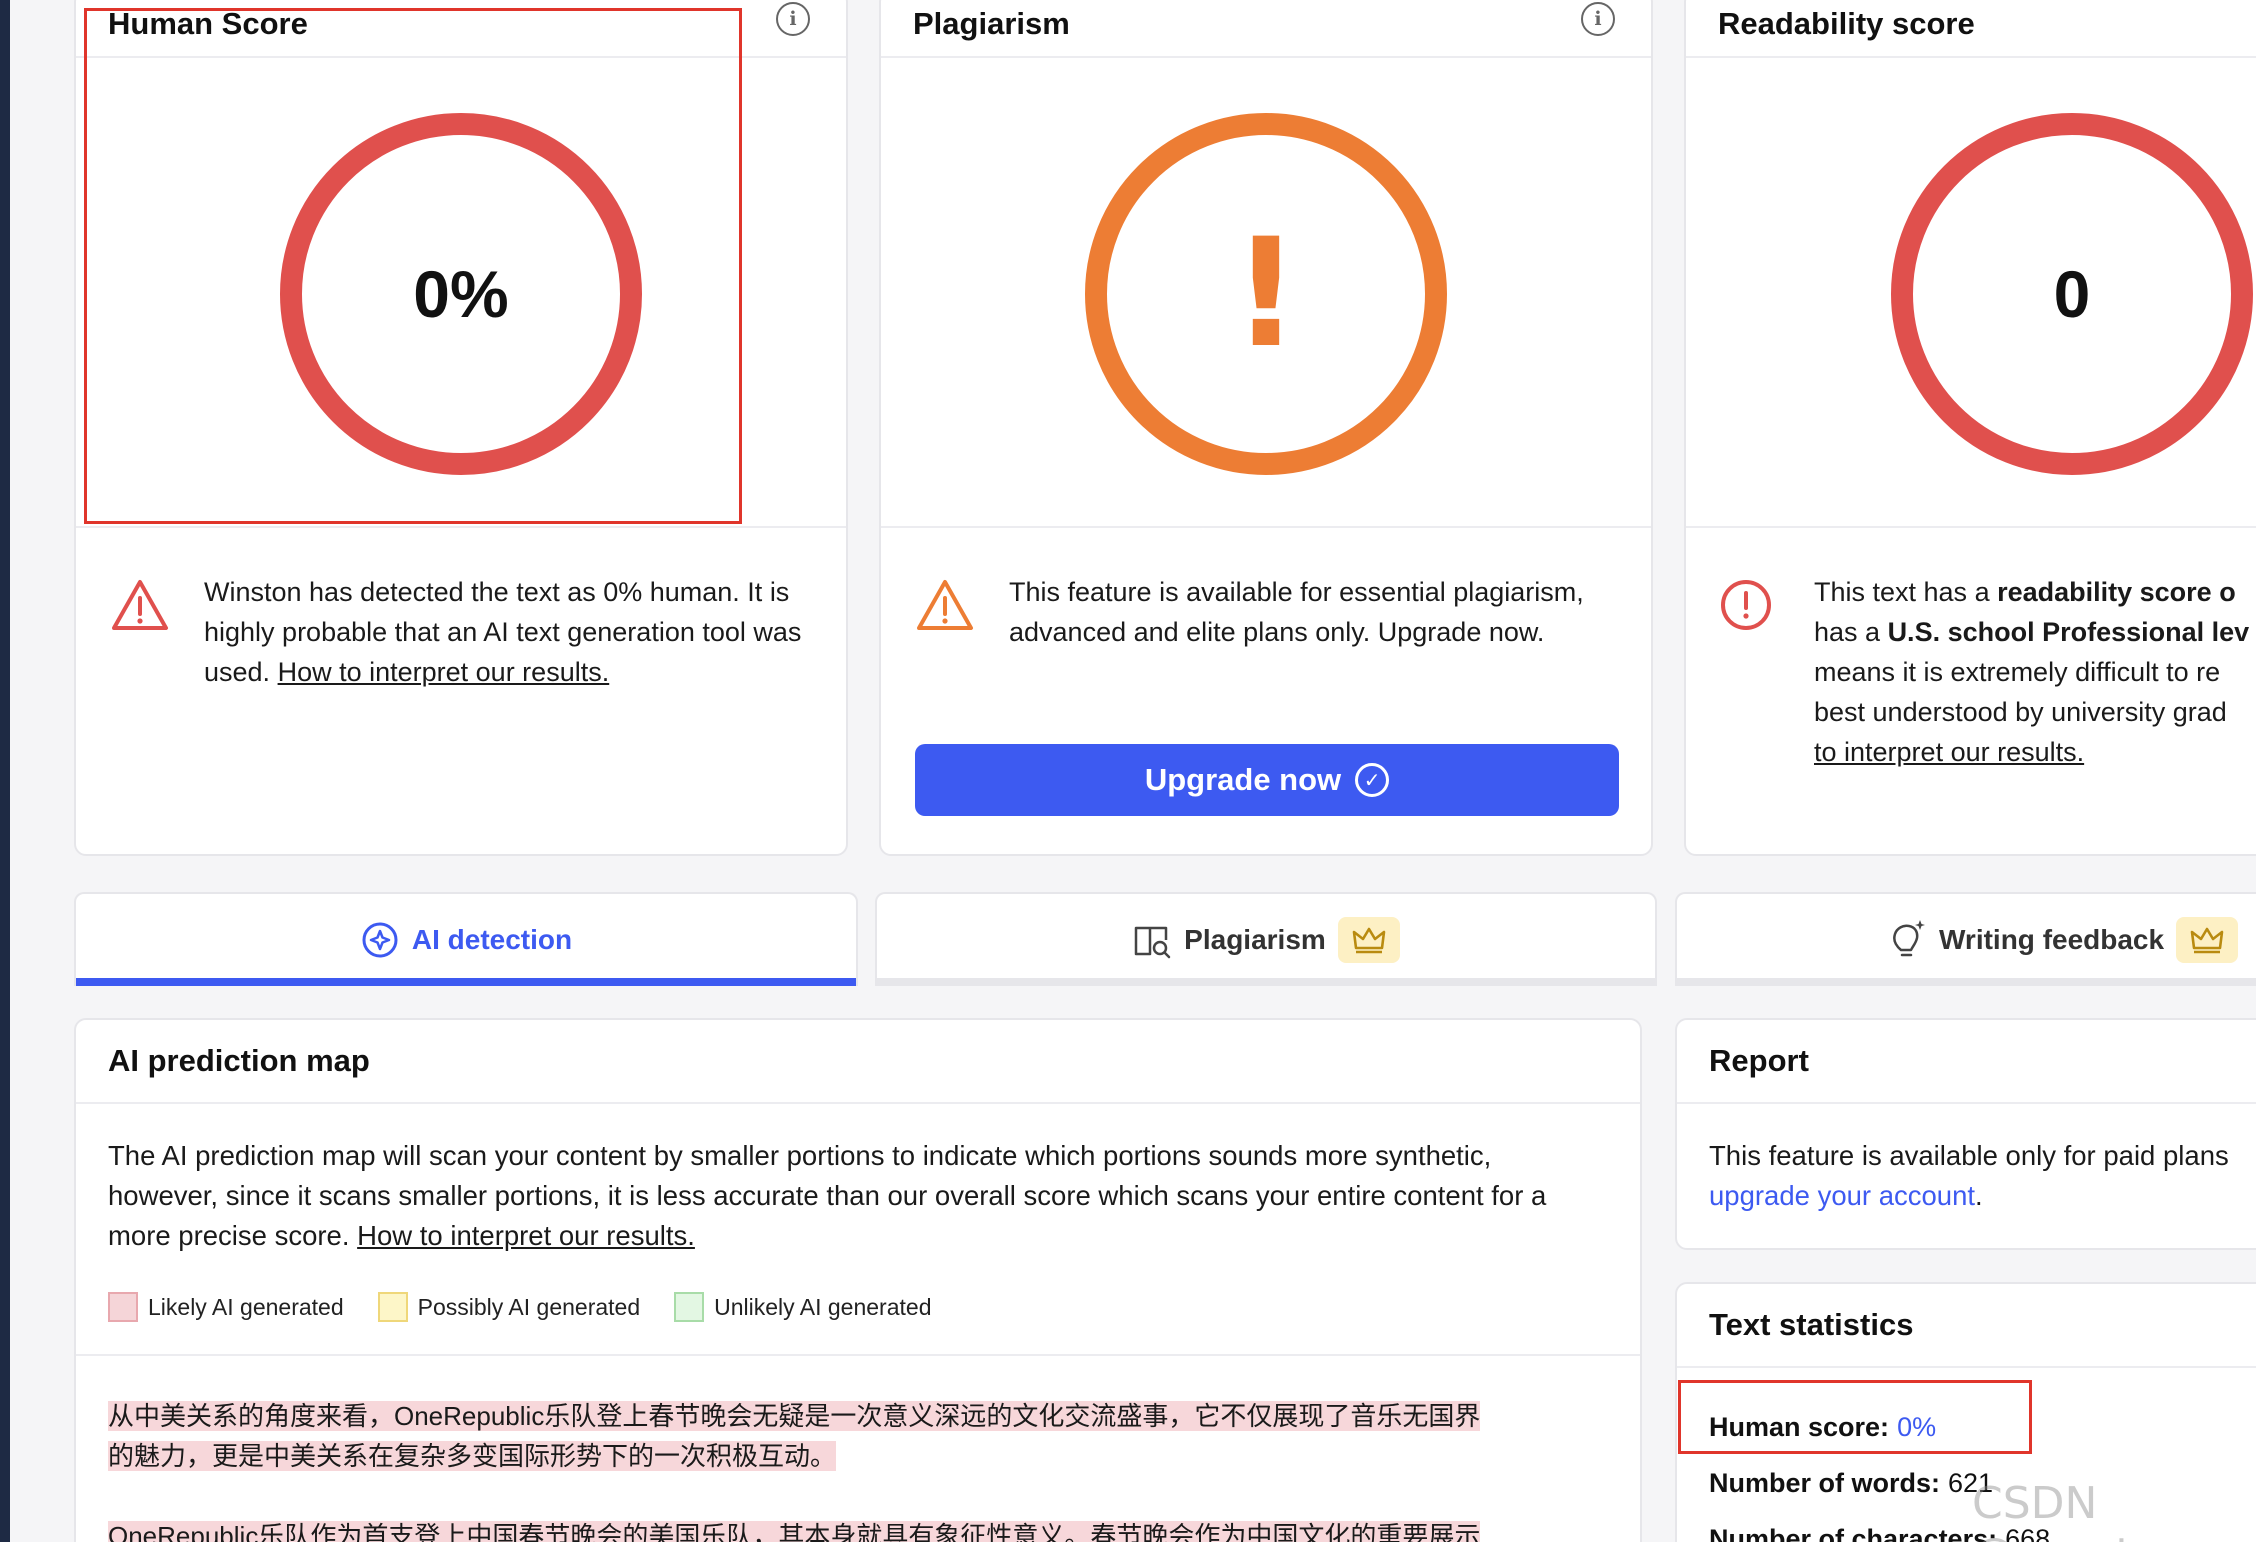 This screenshot has width=2256, height=1542. What do you see at coordinates (1255, 939) in the screenshot?
I see `tab-label: Plagiarism` at bounding box center [1255, 939].